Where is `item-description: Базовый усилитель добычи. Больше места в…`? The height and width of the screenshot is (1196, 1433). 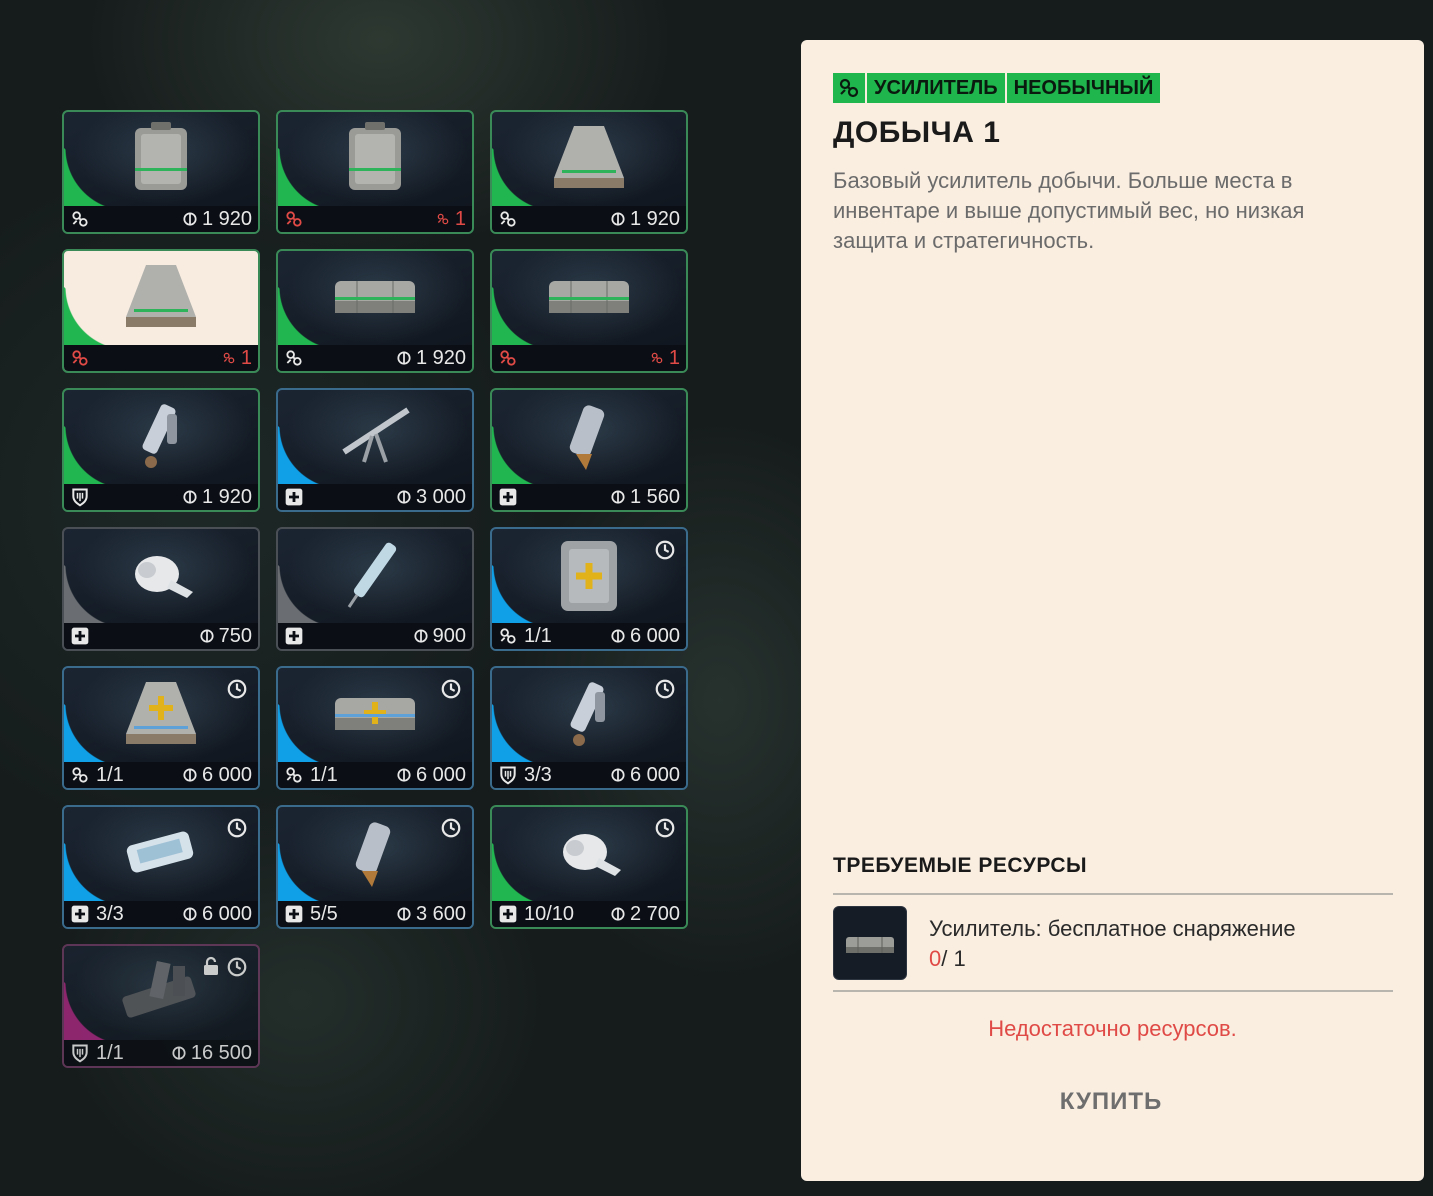 item-description: Базовый усилитель добычи. Больше места в… is located at coordinates (1069, 210).